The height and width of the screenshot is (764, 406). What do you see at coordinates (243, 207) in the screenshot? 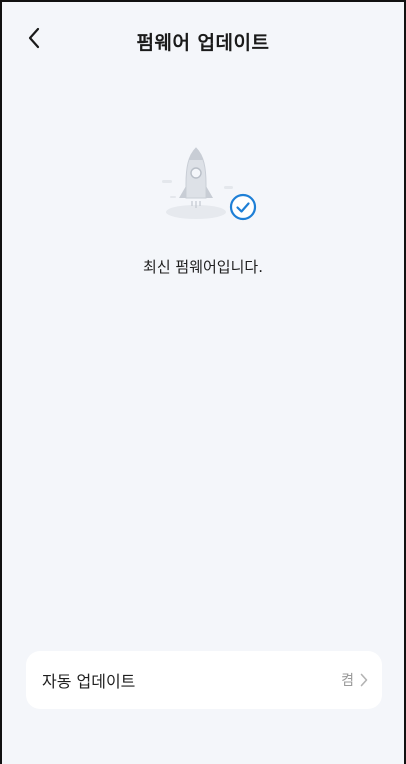
I see `check-circle-icon` at bounding box center [243, 207].